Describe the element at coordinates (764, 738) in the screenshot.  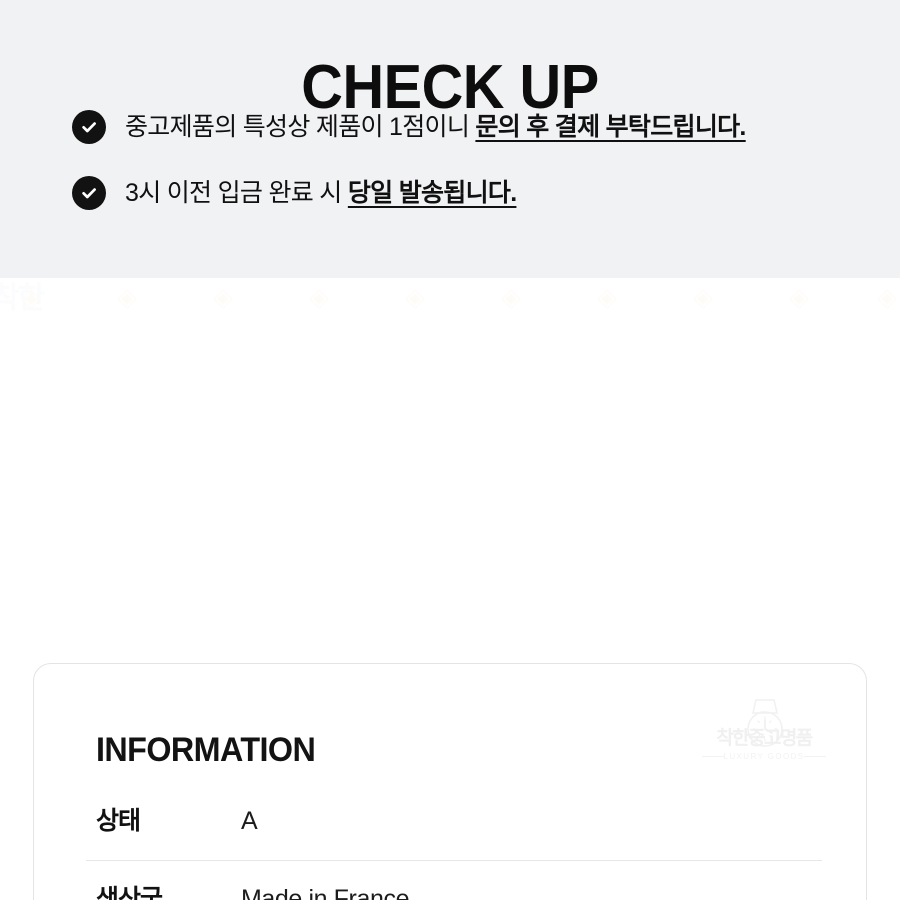
I see `watermark-brand-name: 착한중고명품` at that location.